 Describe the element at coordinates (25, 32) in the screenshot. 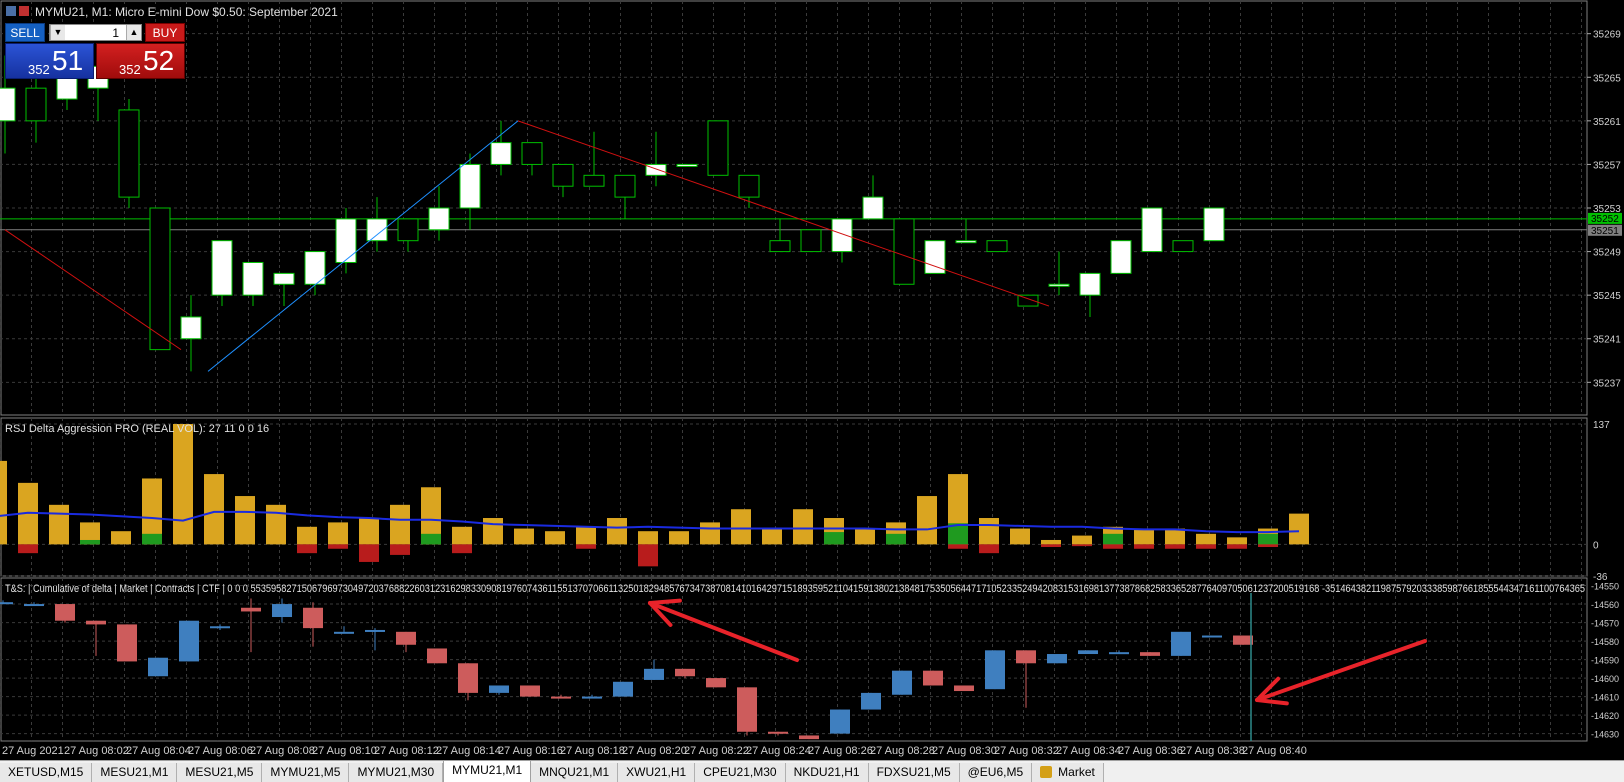

I see `sell-button: SELL` at that location.